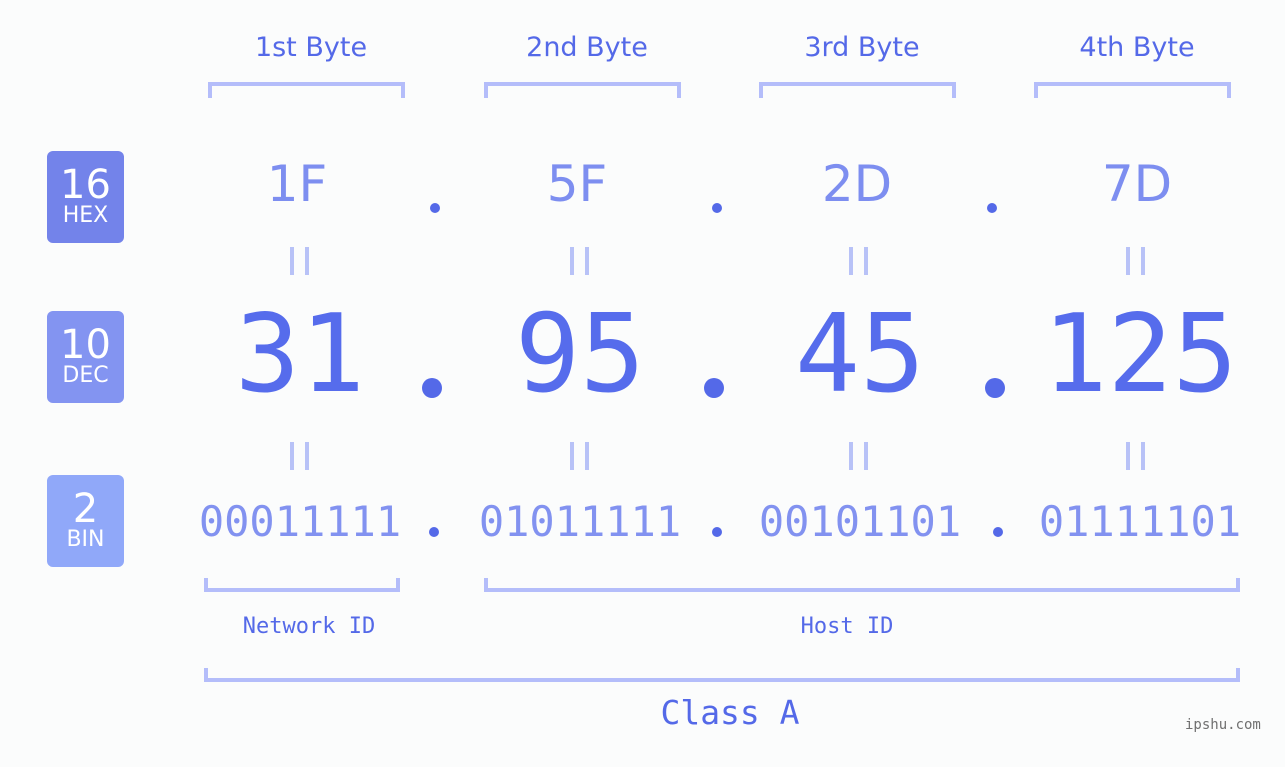  What do you see at coordinates (862, 585) in the screenshot?
I see `host-id-bracket` at bounding box center [862, 585].